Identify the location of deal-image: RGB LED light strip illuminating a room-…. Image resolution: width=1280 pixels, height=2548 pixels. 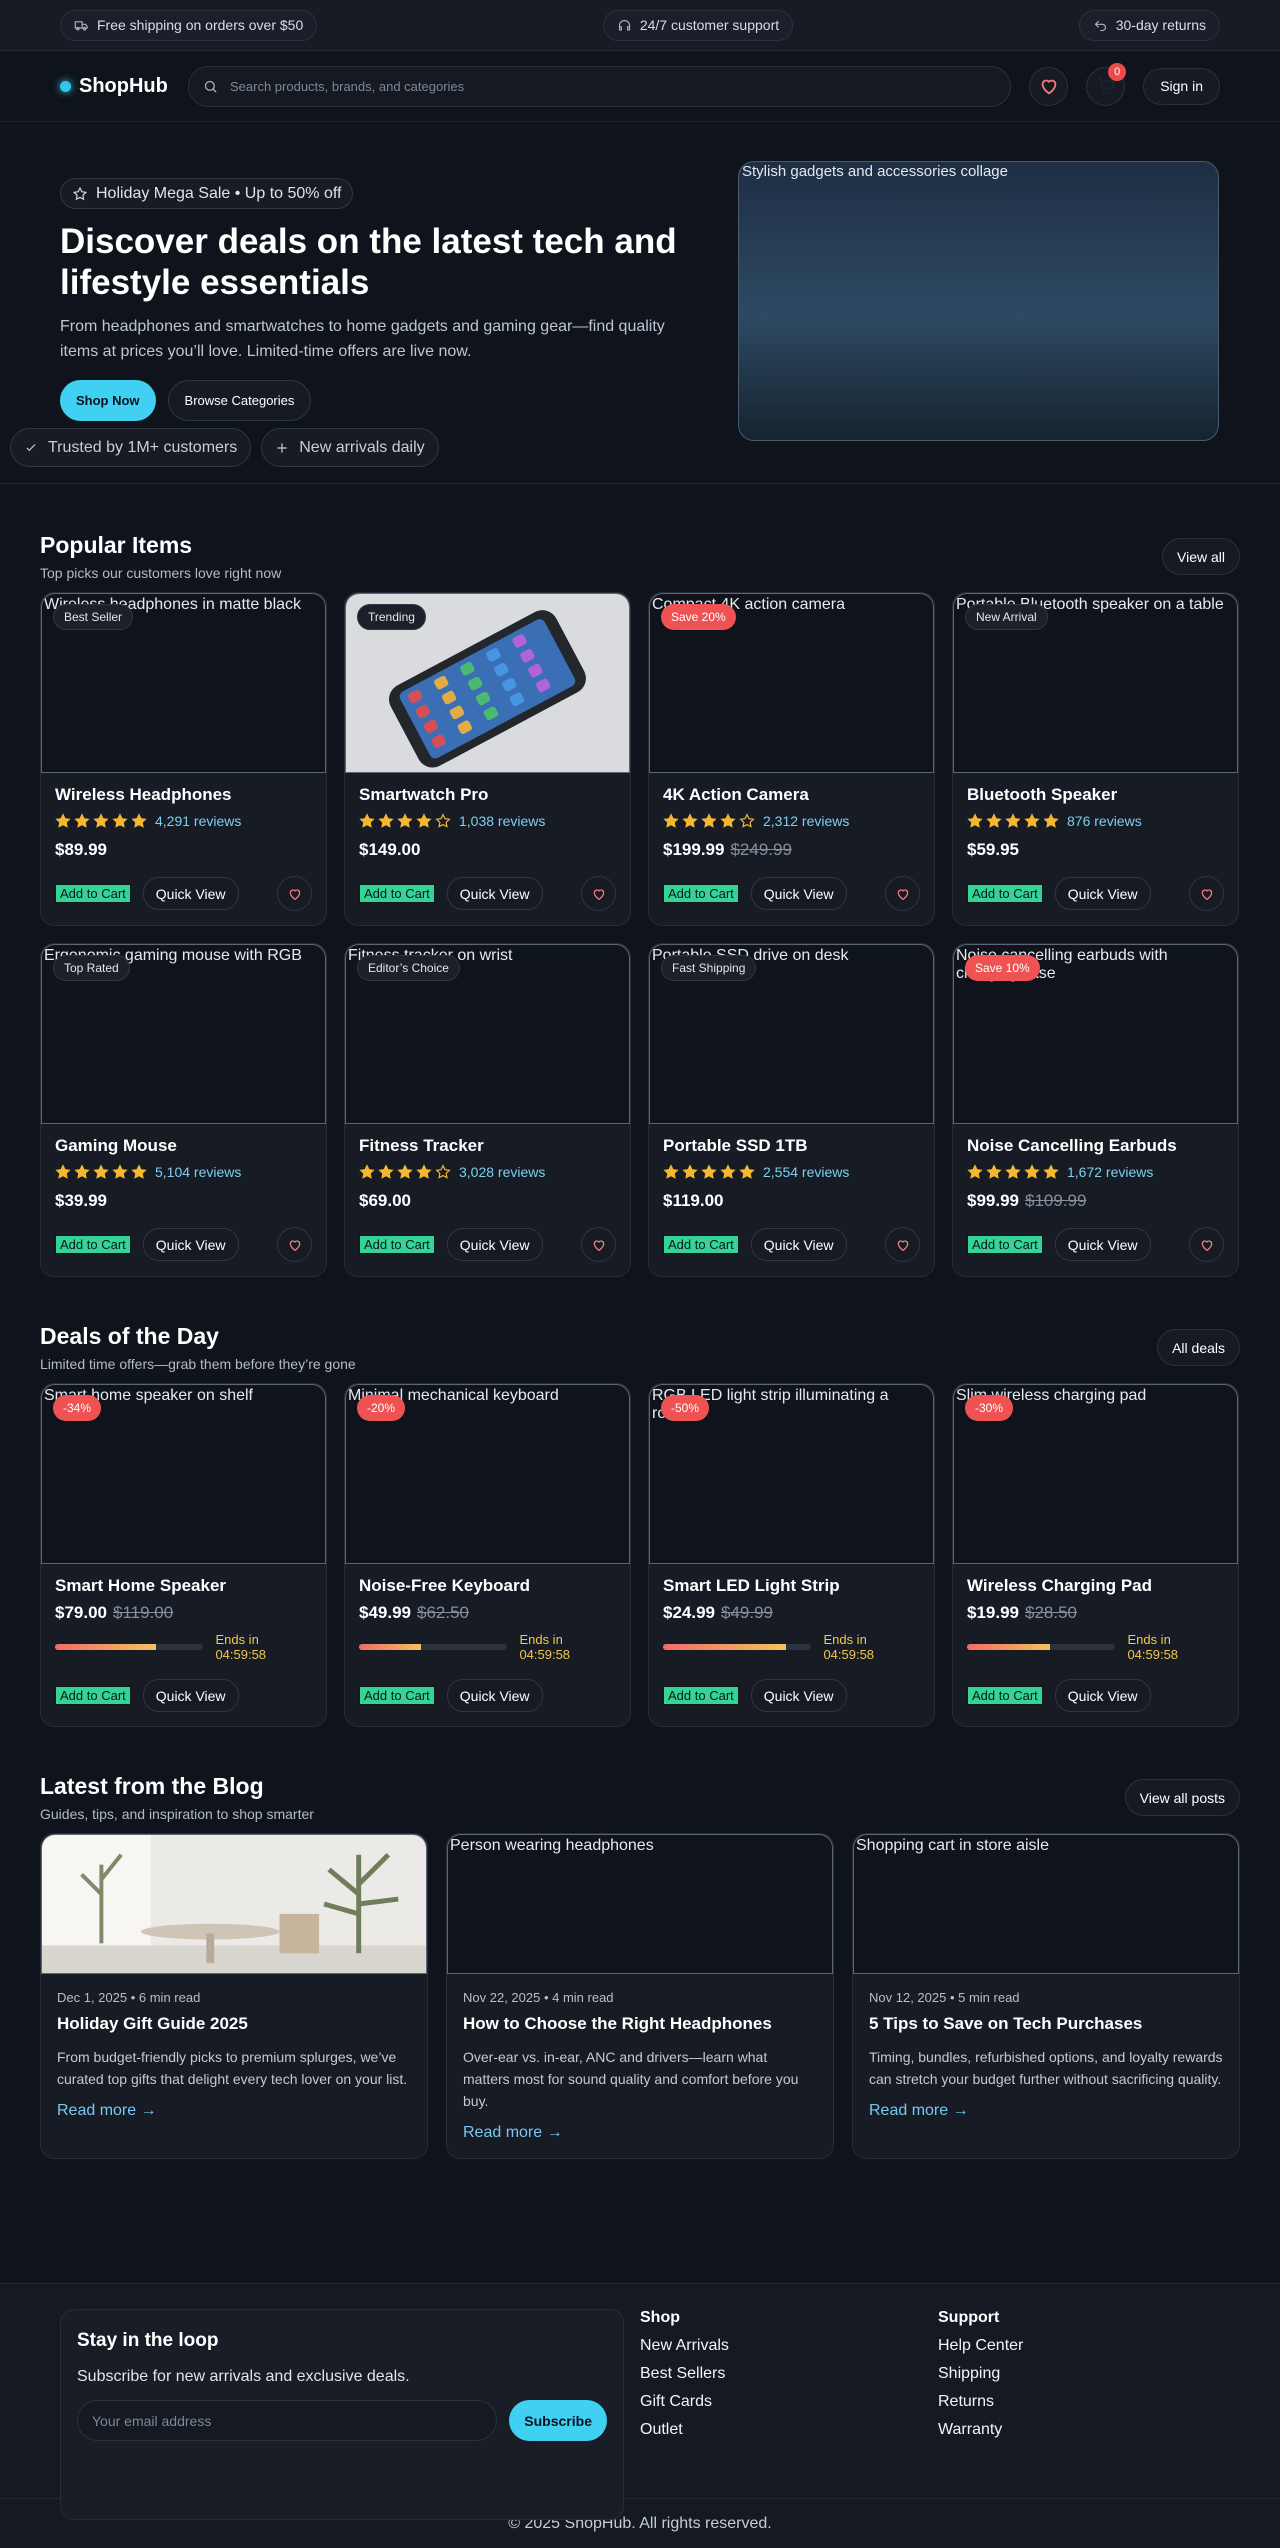
(791, 1474).